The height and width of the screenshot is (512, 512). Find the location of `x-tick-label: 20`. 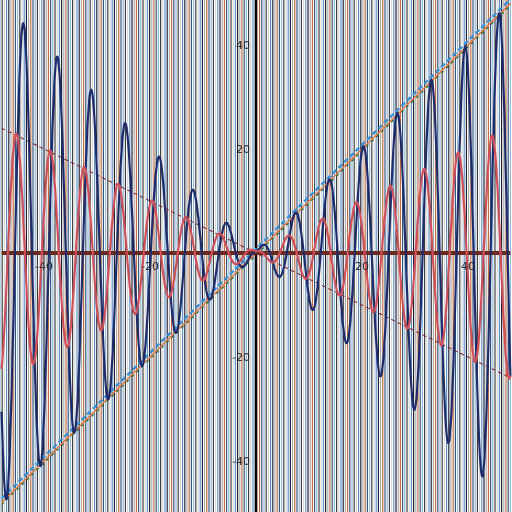

x-tick-label: 20 is located at coordinates (362, 266).